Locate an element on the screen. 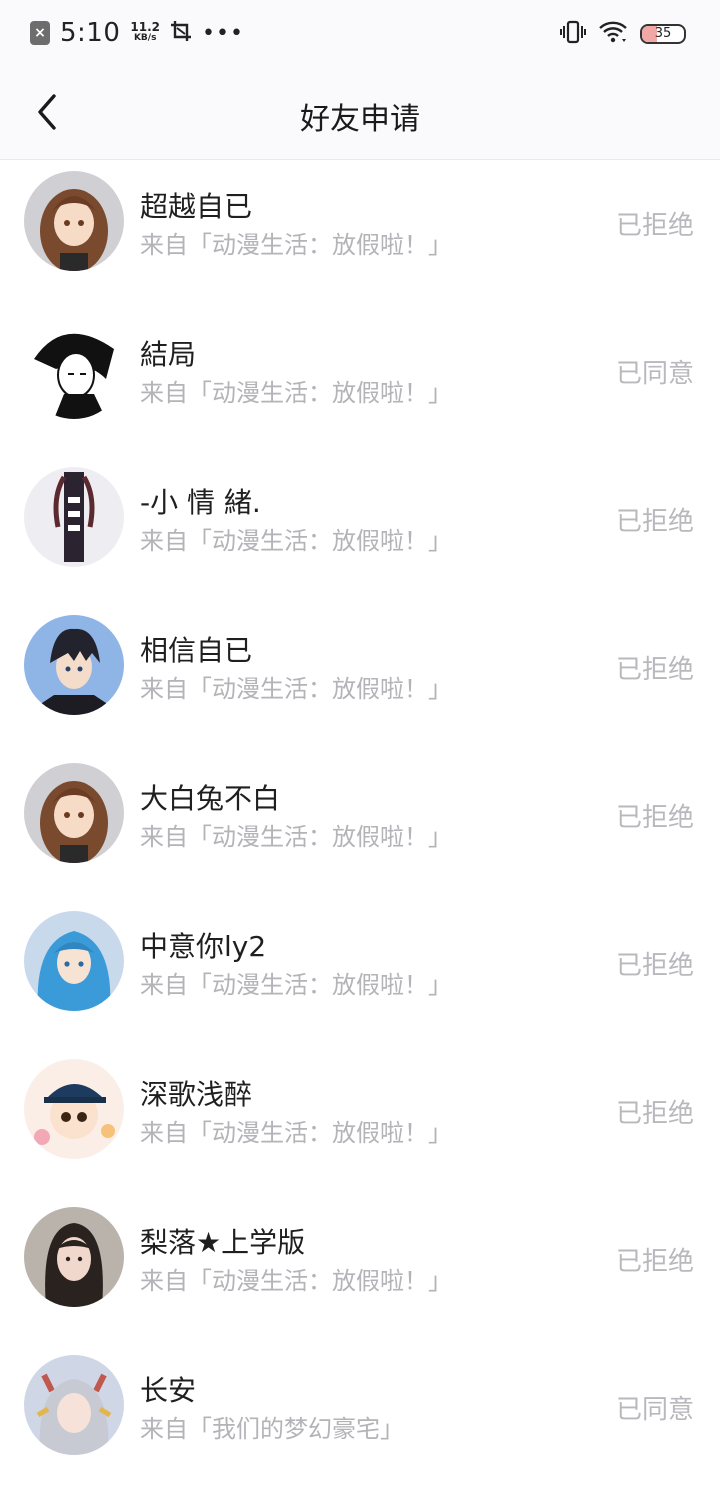  network-speed: 11.2 KB/s is located at coordinates (145, 32).